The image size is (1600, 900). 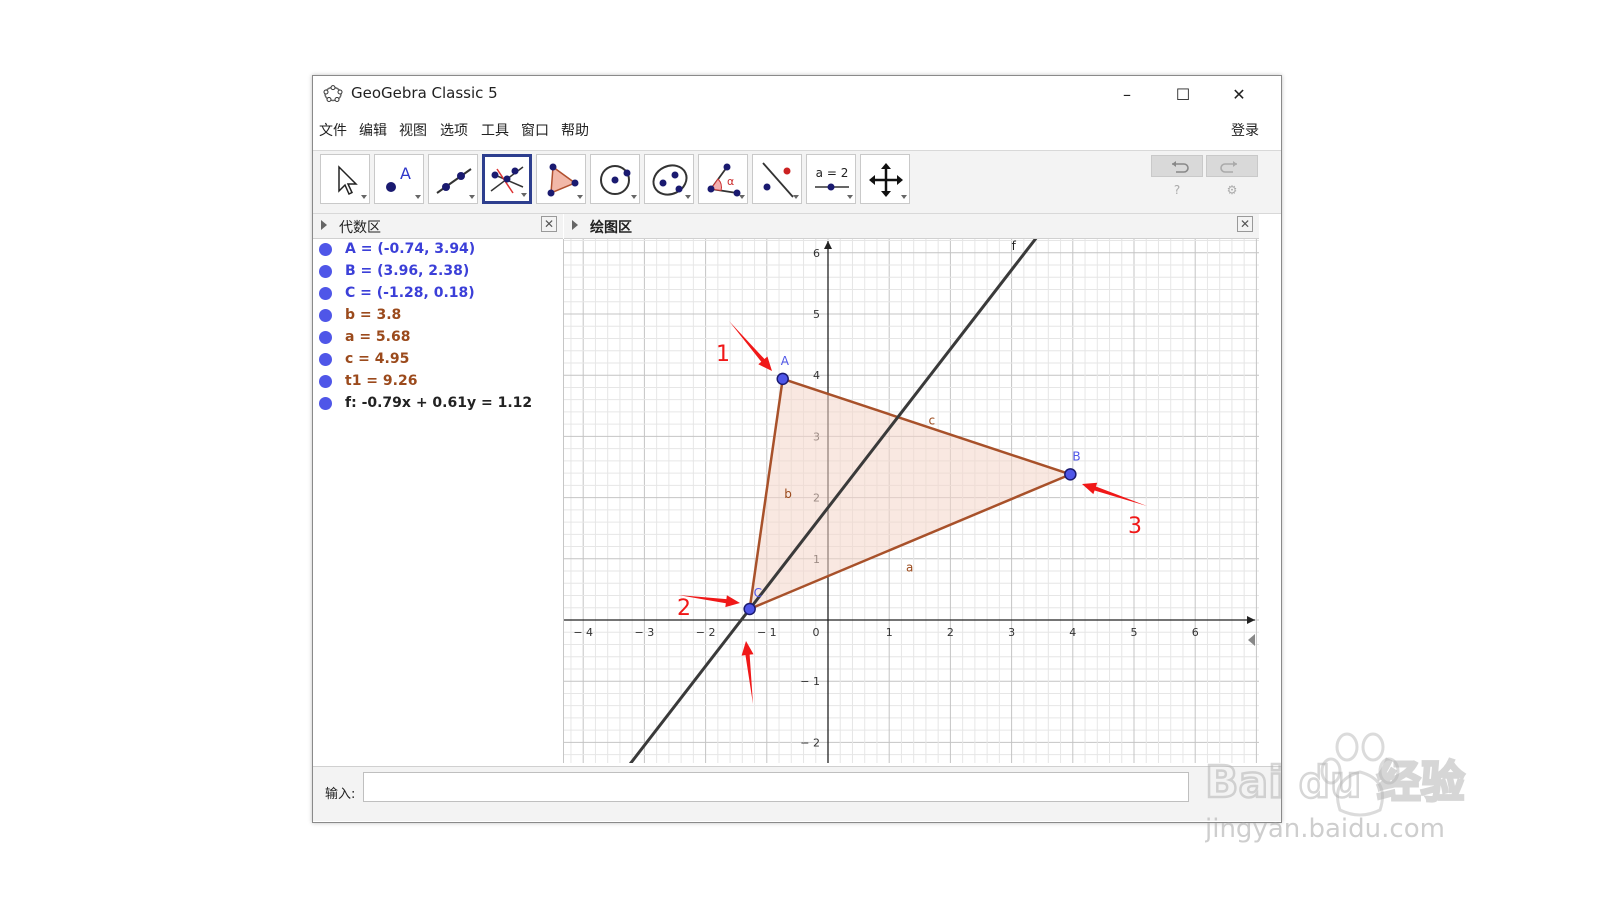 What do you see at coordinates (1011, 632) in the screenshot?
I see `x-tick-label: 3` at bounding box center [1011, 632].